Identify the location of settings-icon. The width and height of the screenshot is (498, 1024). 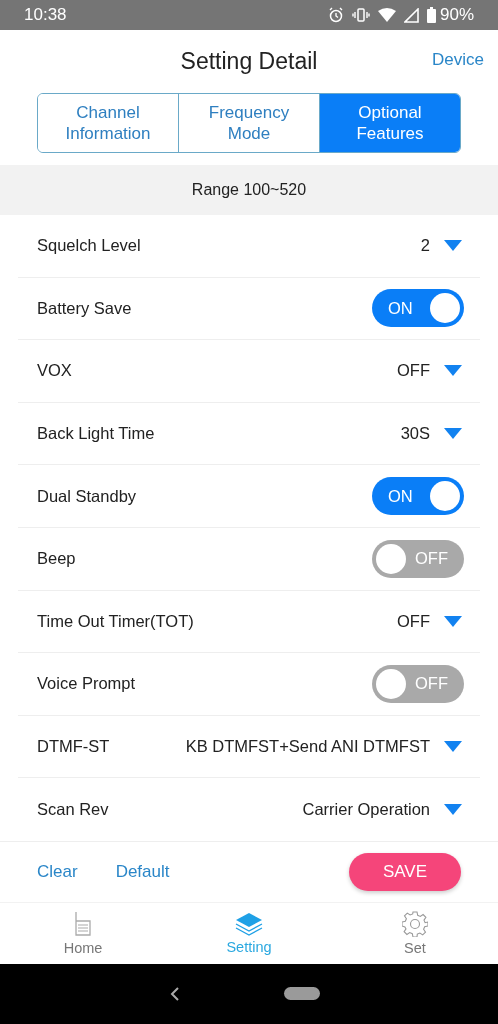
(415, 923).